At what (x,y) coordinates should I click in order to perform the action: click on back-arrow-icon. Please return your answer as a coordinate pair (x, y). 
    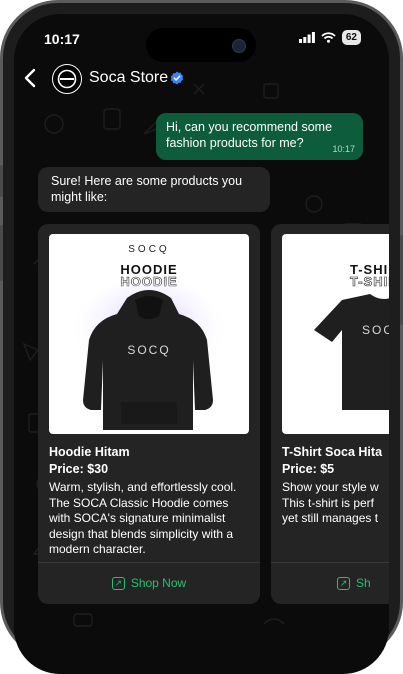
    Looking at the image, I should click on (30, 80).